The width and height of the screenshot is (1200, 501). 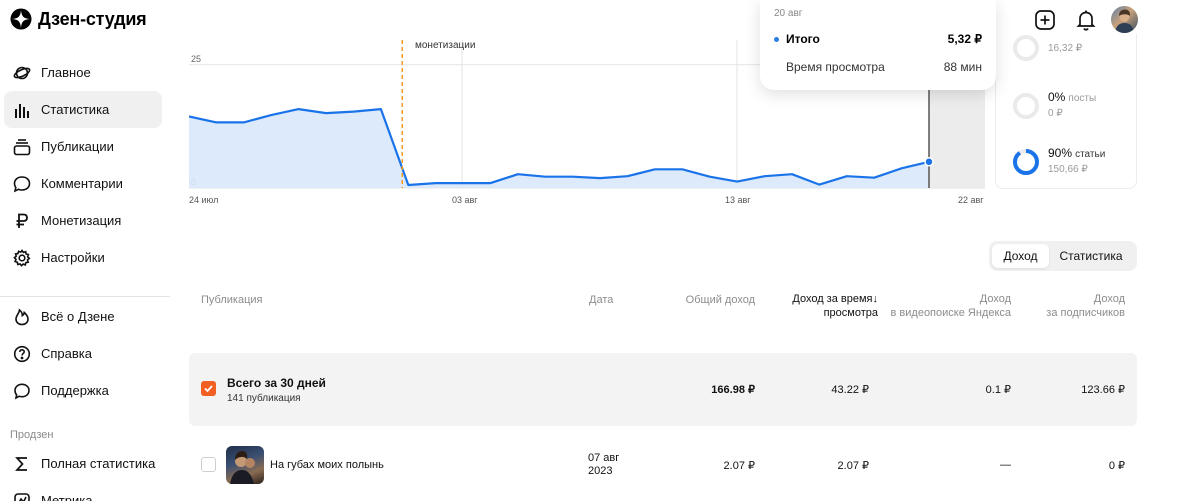 I want to click on breakdown-percent: 0%, so click(x=1057, y=97).